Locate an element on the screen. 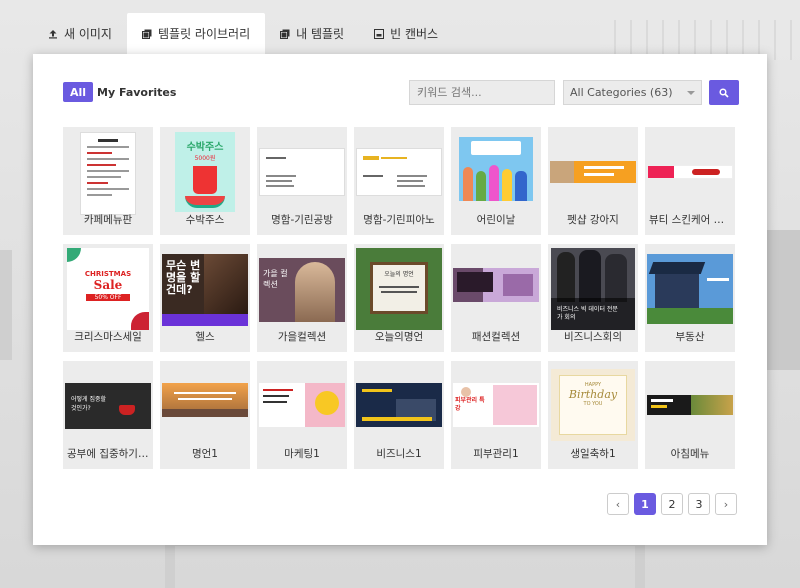  thumbnail-text: 5000원 is located at coordinates (205, 158).